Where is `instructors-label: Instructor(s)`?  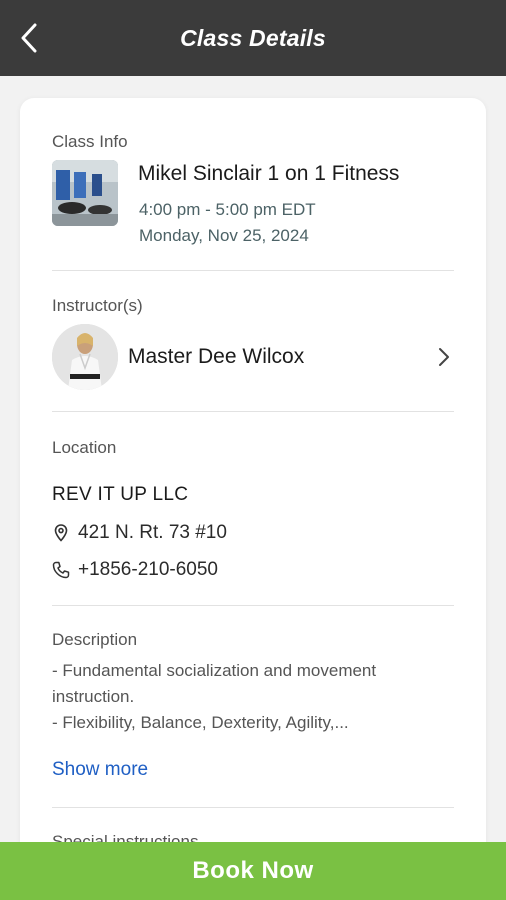 instructors-label: Instructor(s) is located at coordinates (97, 305).